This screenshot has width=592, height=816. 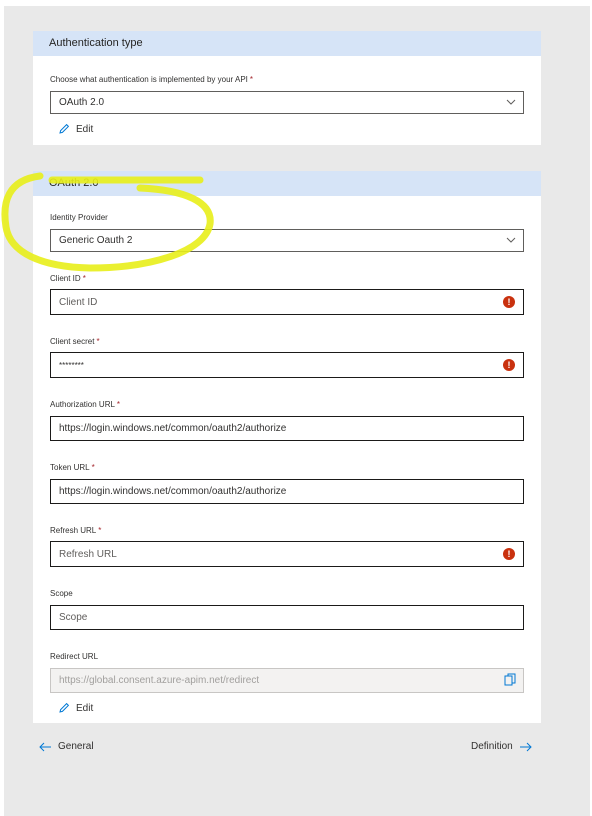 What do you see at coordinates (61, 593) in the screenshot?
I see `scope-label: Scope` at bounding box center [61, 593].